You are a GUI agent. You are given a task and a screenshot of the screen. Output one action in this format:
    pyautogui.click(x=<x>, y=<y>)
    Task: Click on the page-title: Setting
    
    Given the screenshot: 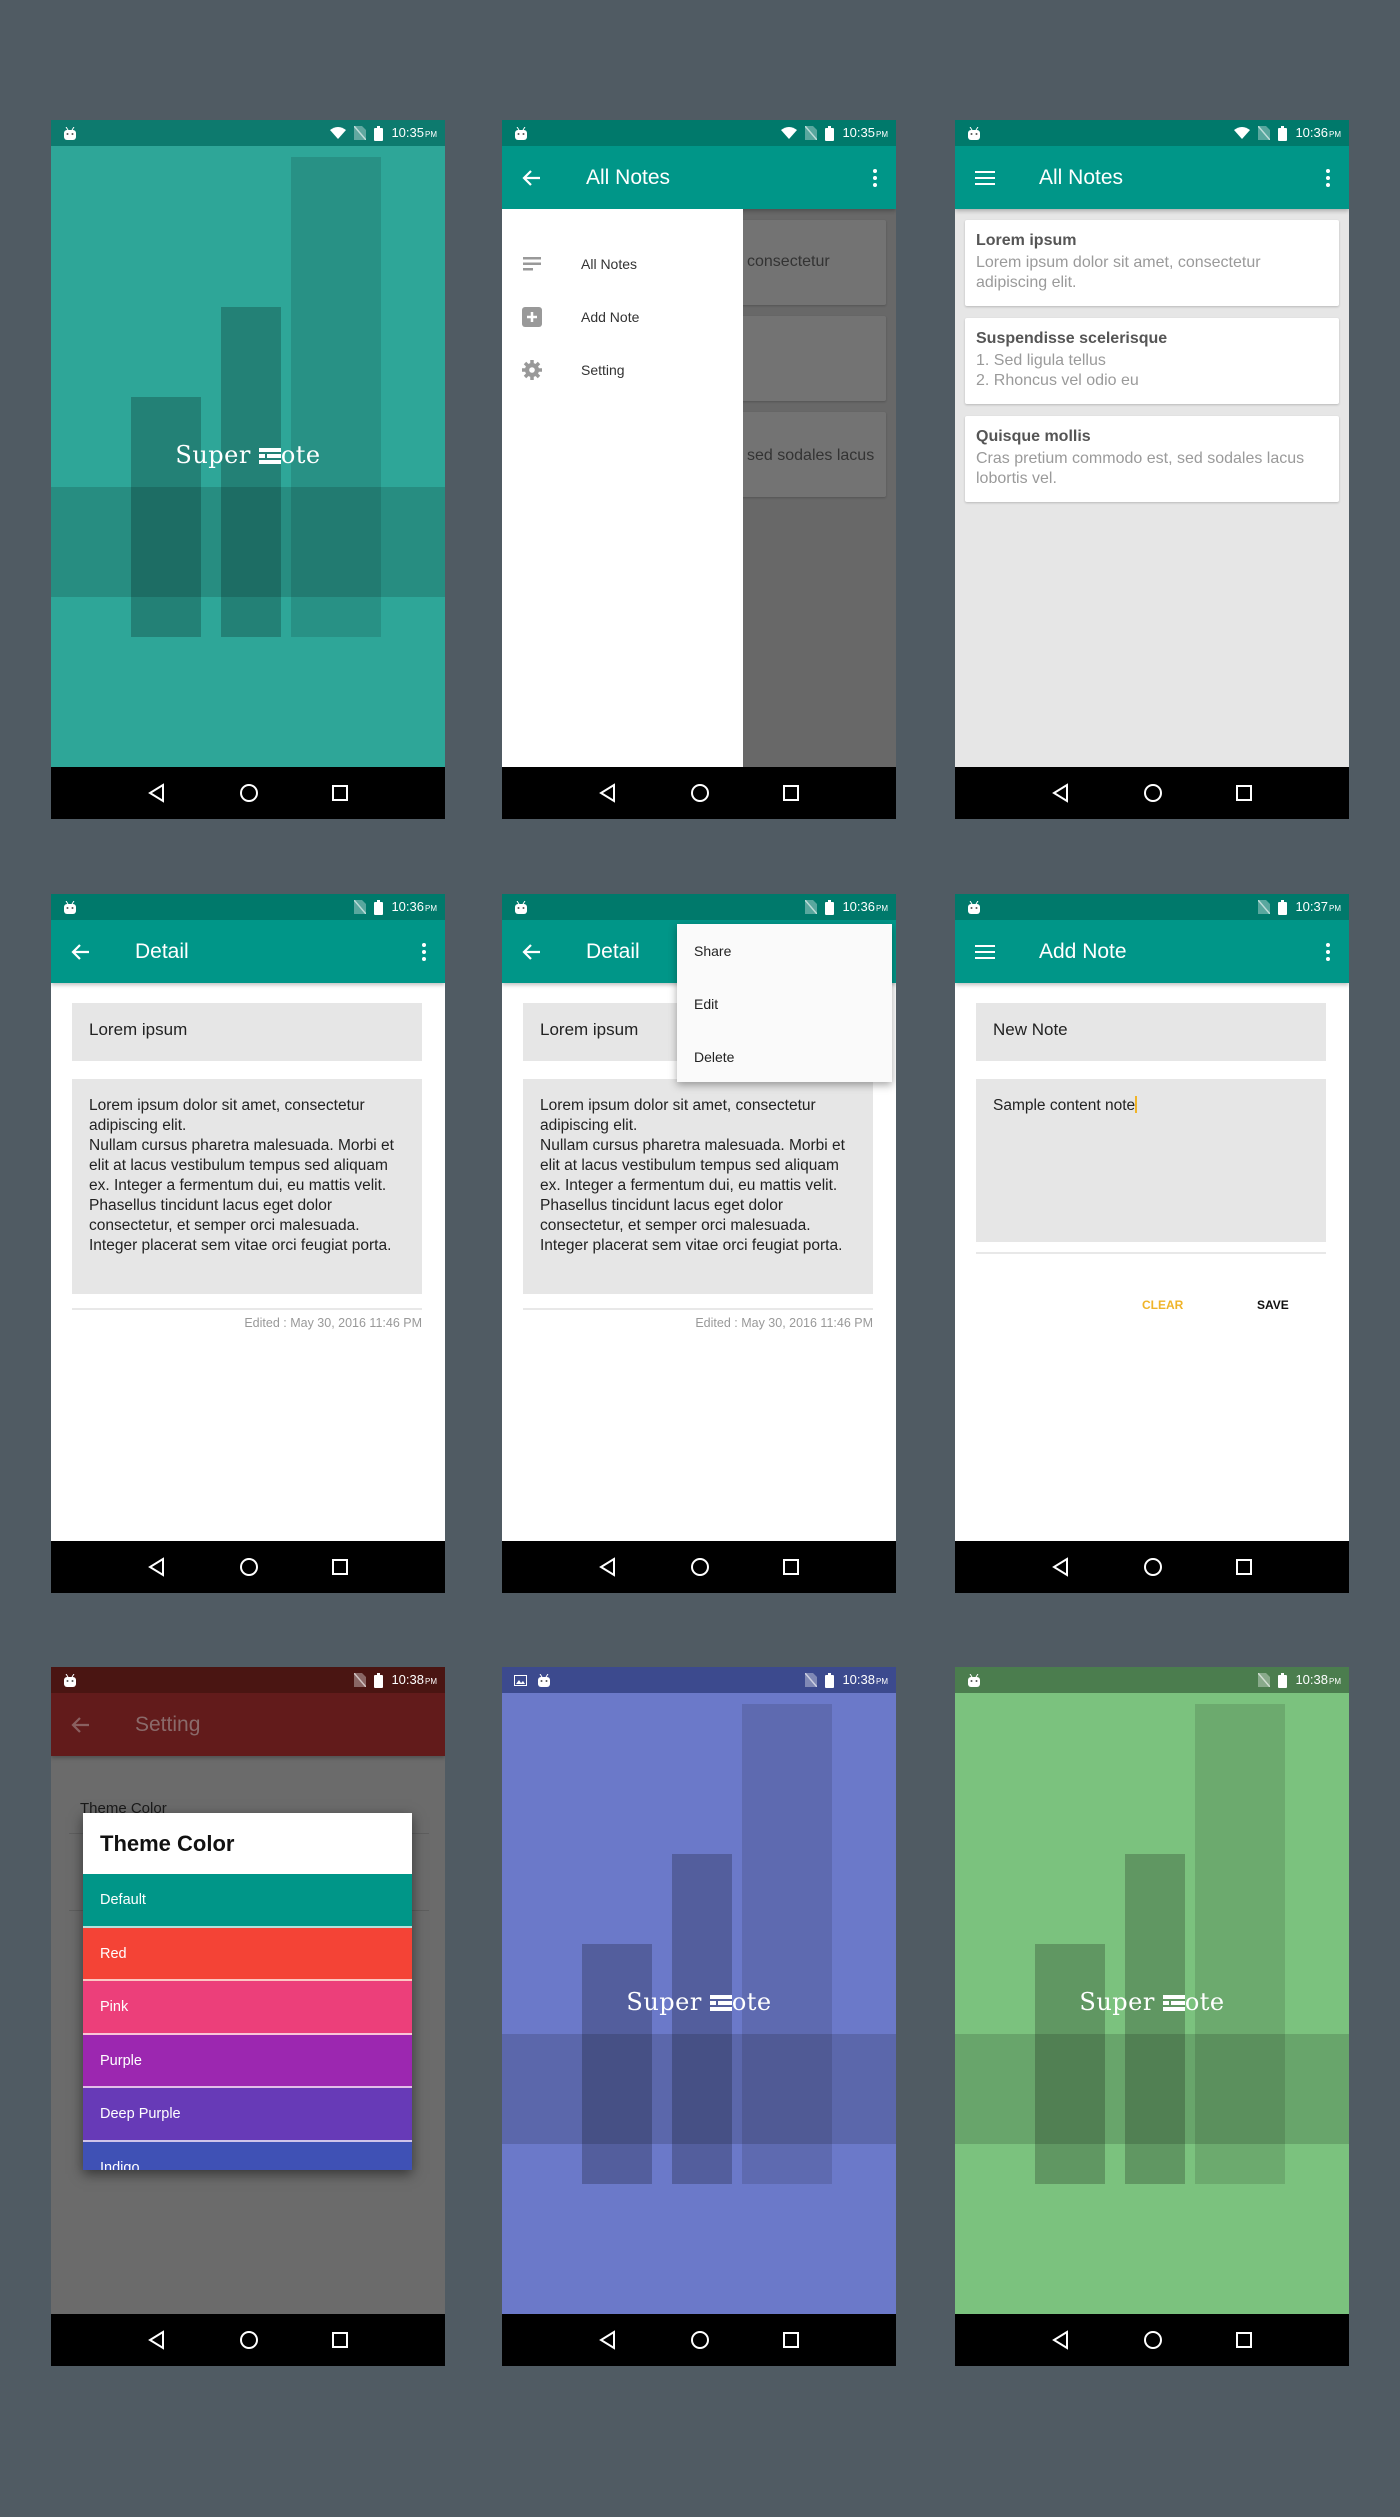 What is the action you would take?
    pyautogui.click(x=168, y=1724)
    